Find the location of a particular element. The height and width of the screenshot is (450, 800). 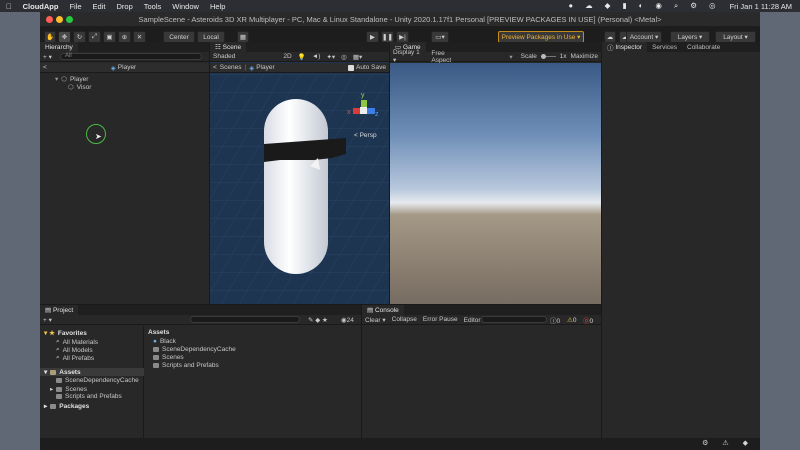

assets-label: Assets is located at coordinates (70, 372).